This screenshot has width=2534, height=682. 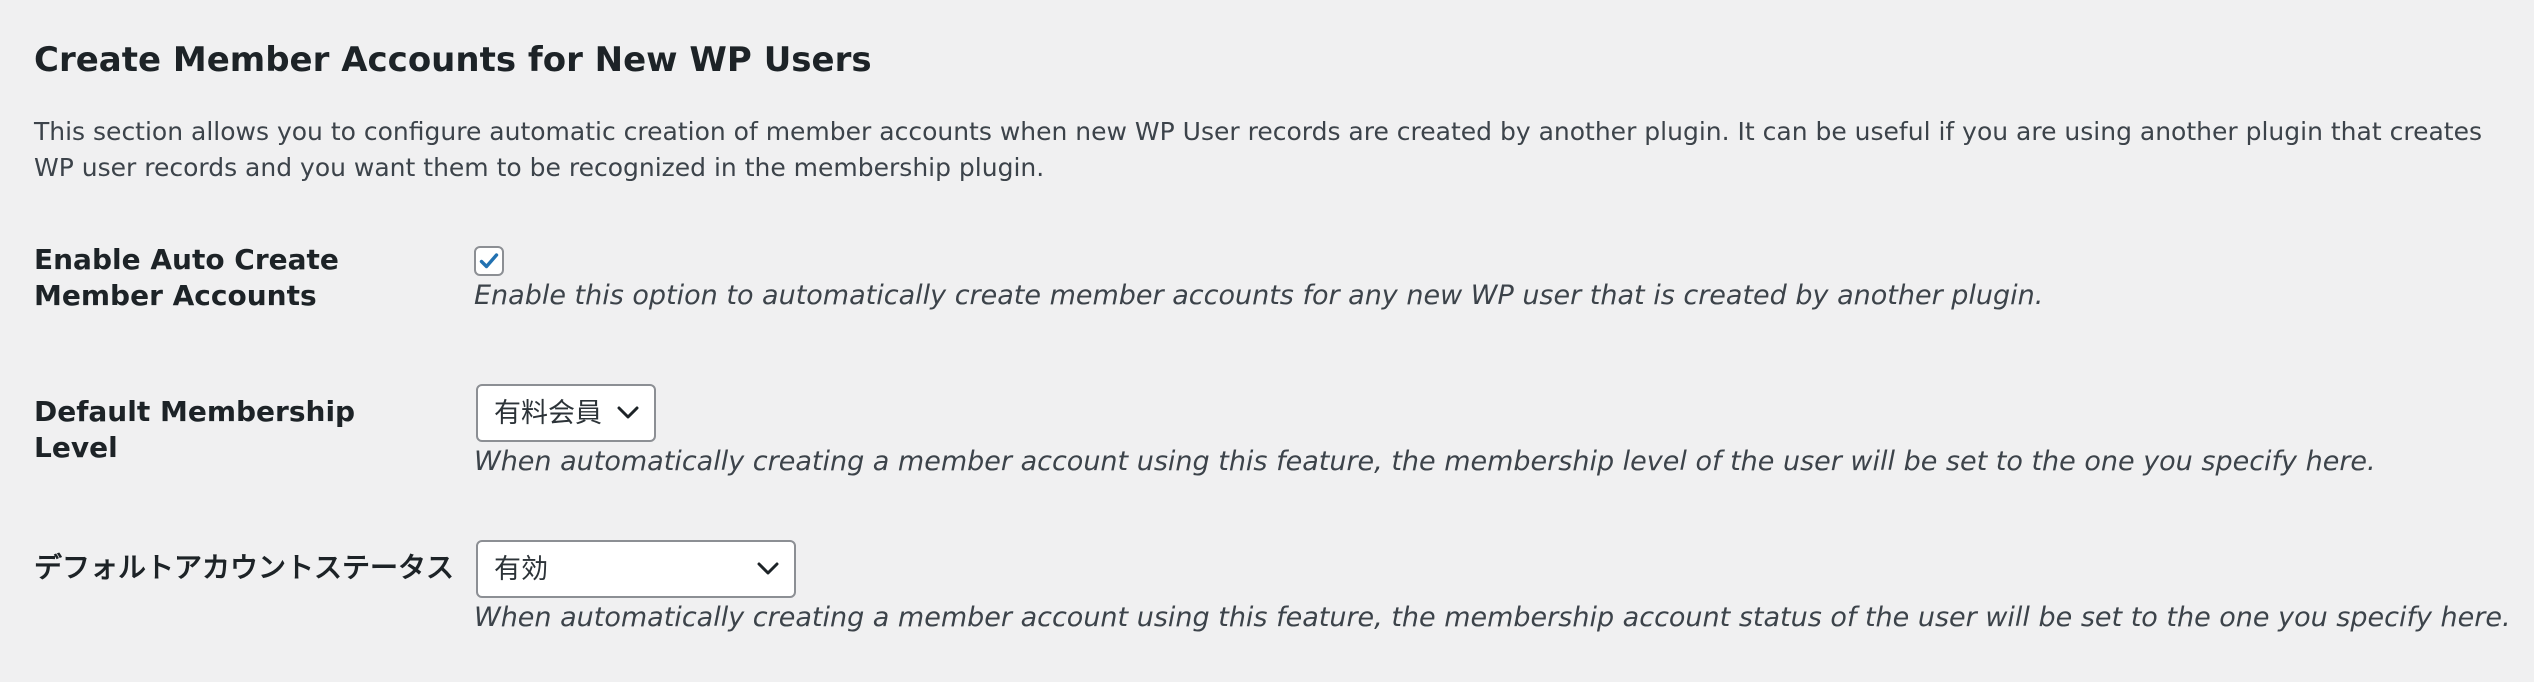 I want to click on default-membership-level-label: Default Membership Level, so click(x=195, y=429).